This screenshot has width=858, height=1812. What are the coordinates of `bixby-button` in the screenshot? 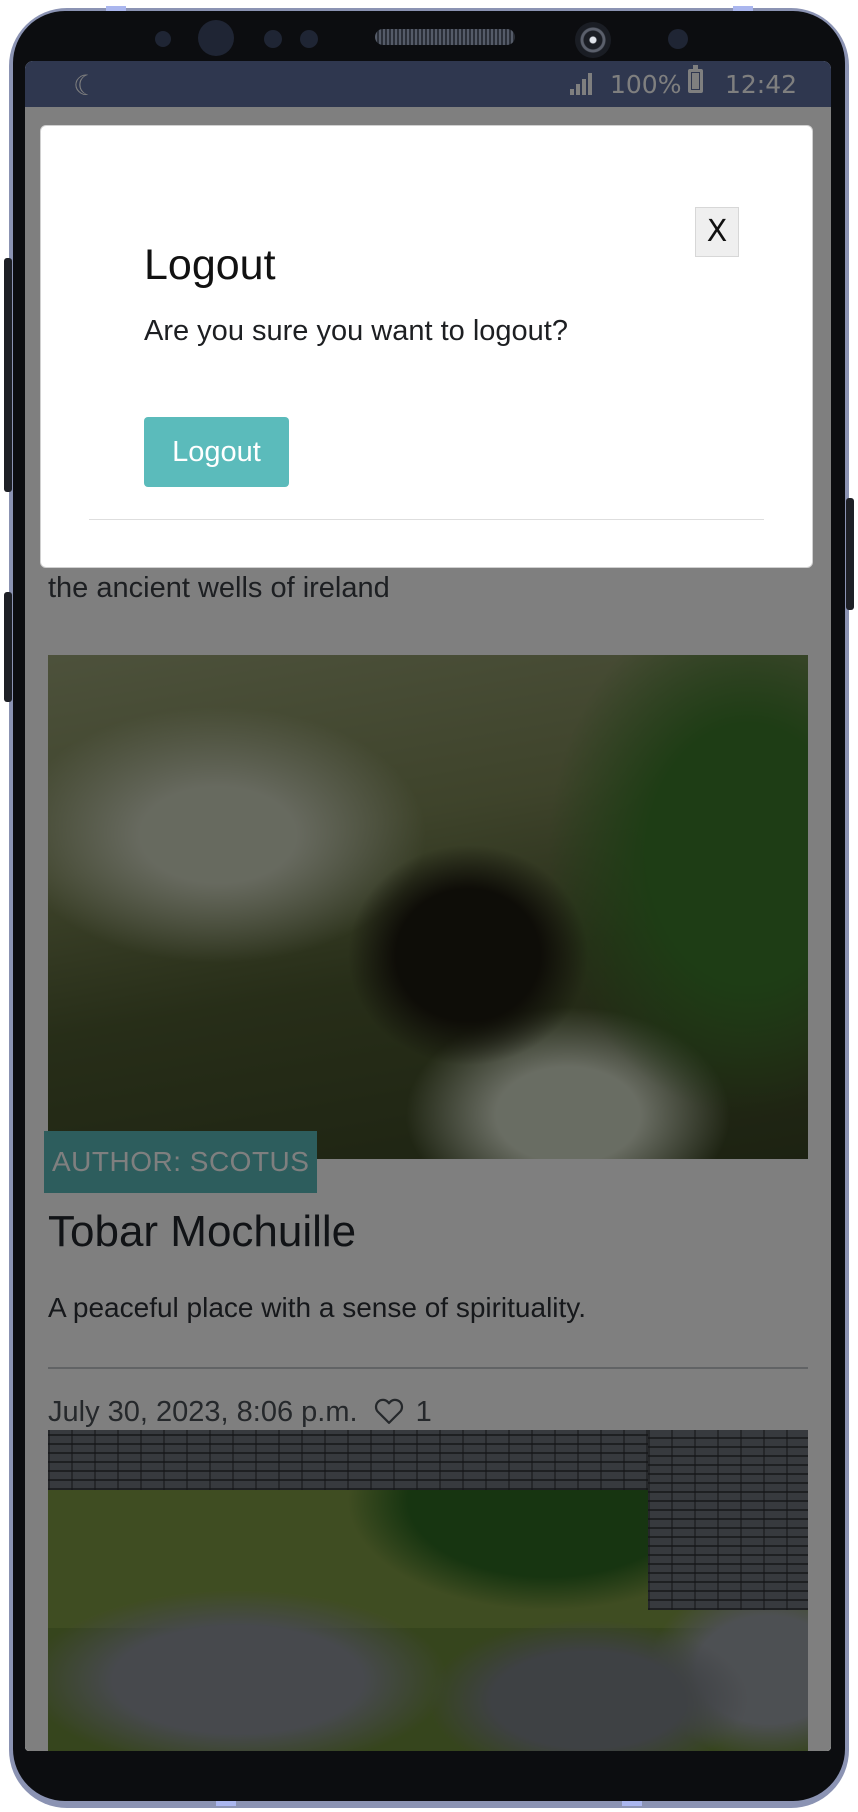 It's located at (8, 647).